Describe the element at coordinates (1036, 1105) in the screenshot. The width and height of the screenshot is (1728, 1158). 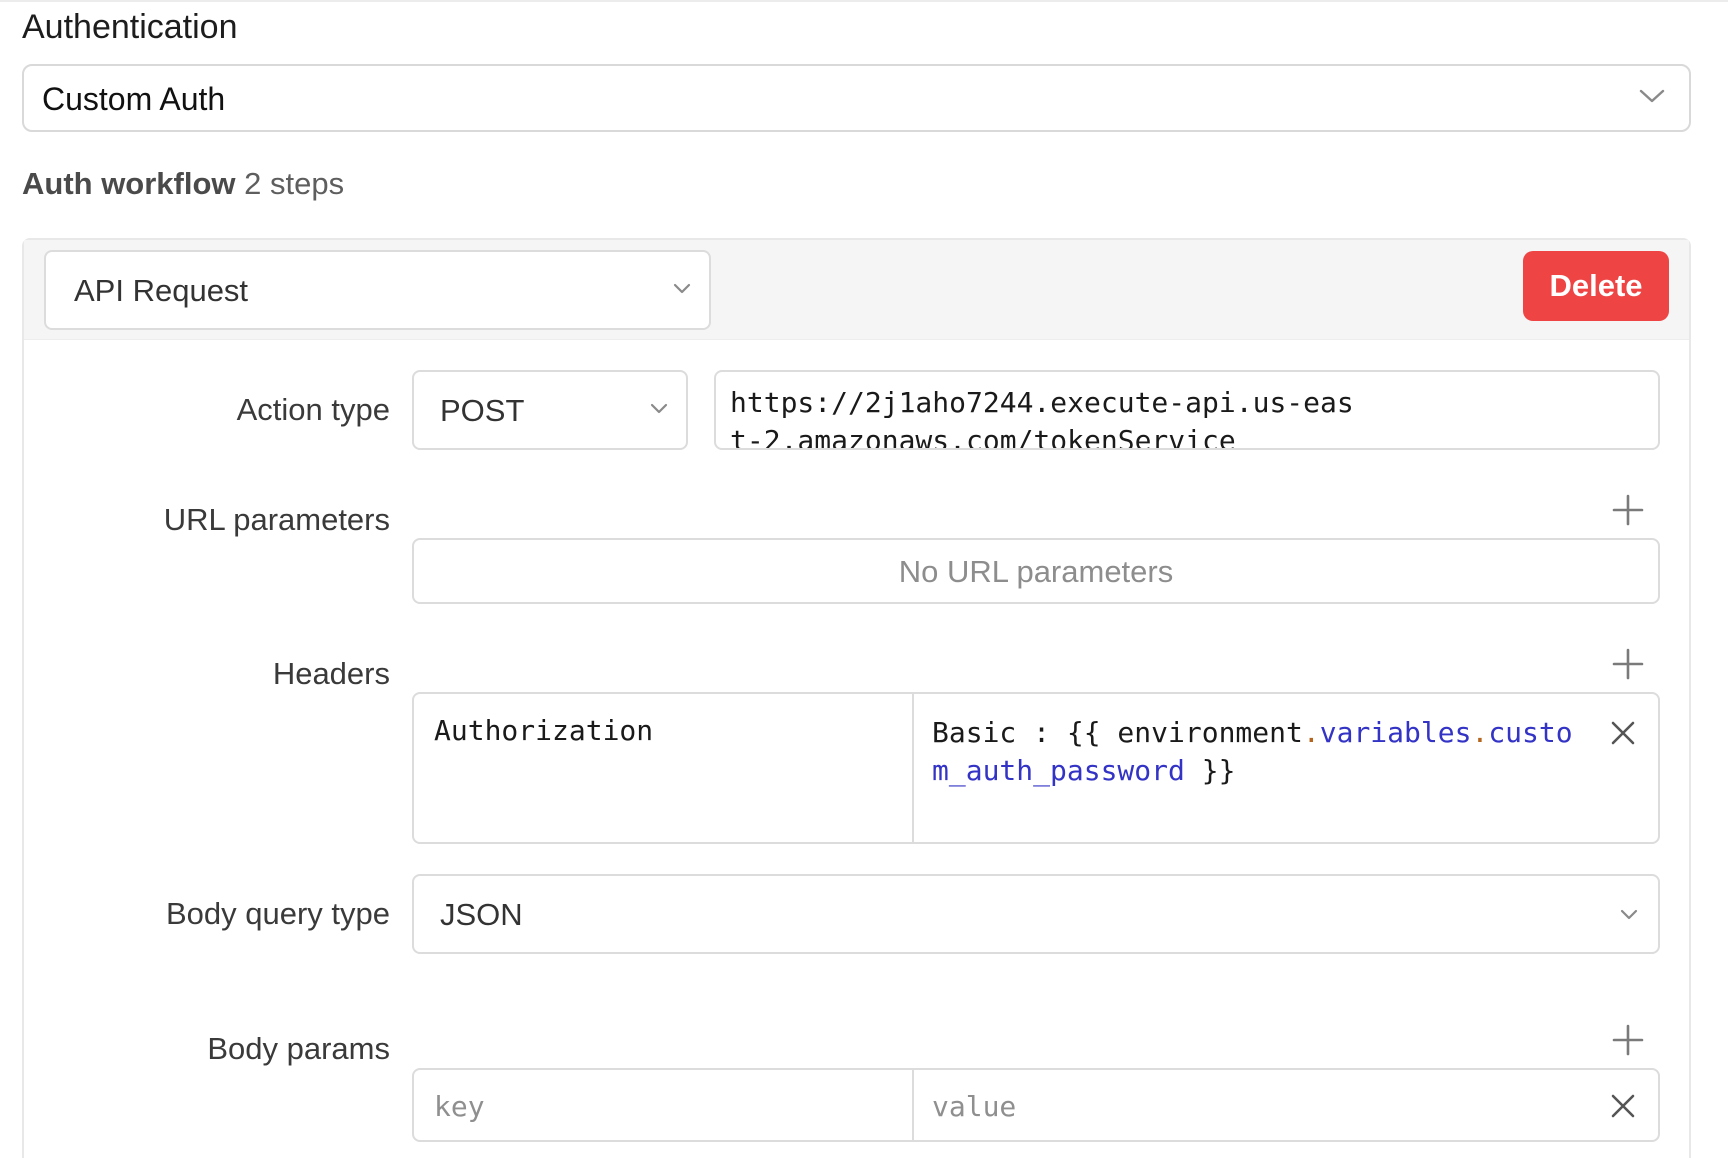
I see `body-param-row: key value` at that location.